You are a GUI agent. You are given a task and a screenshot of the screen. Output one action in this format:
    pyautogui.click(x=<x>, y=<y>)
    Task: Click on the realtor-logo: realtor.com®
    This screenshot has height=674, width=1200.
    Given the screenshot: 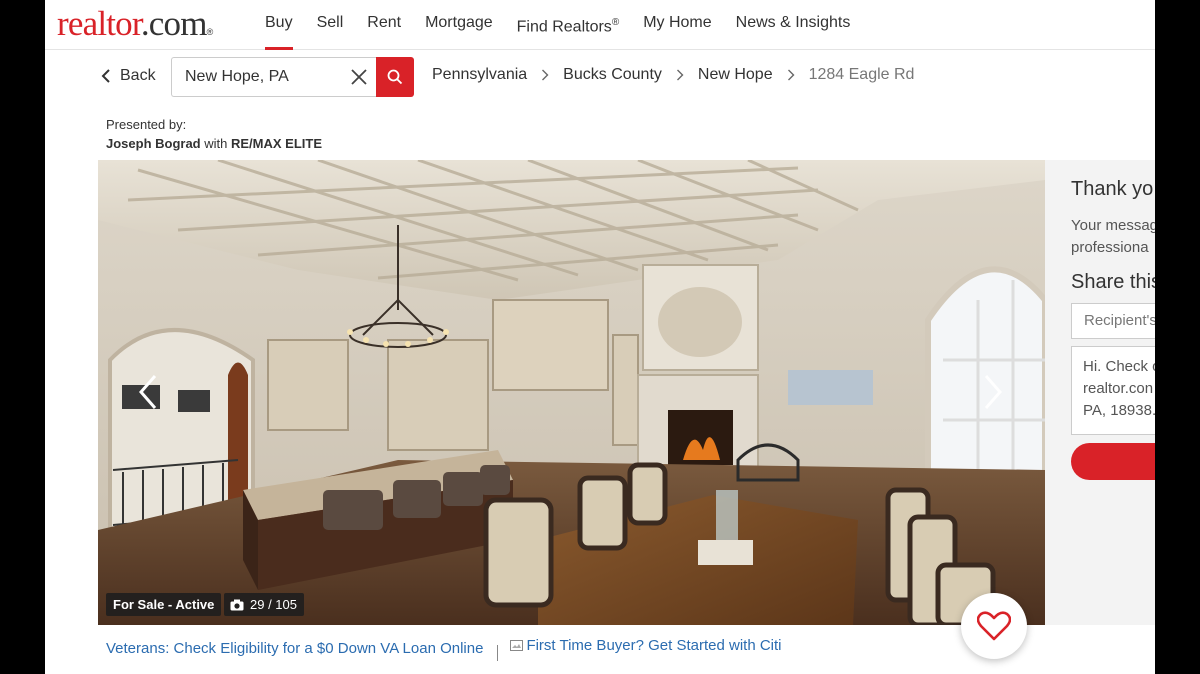 What is the action you would take?
    pyautogui.click(x=135, y=24)
    